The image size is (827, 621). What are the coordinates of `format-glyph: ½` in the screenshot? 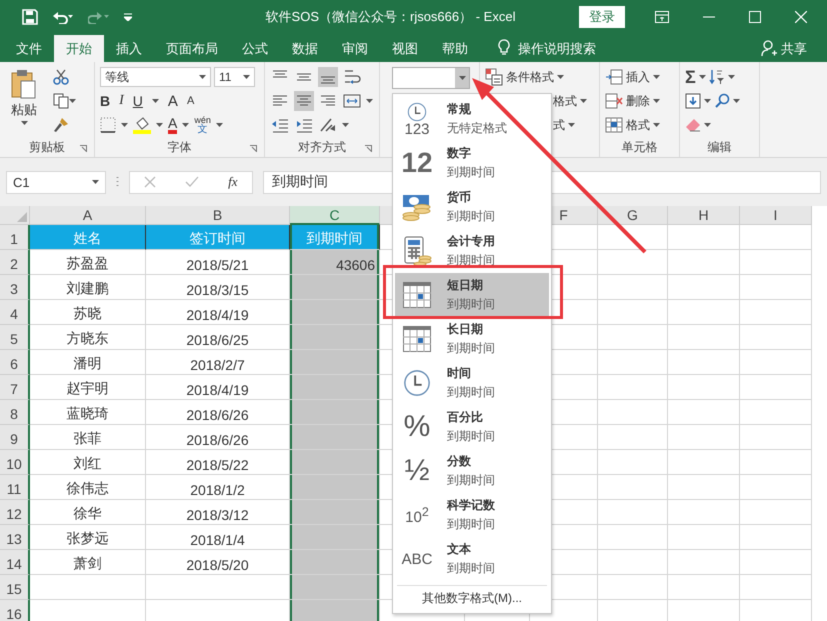 It's located at (417, 471).